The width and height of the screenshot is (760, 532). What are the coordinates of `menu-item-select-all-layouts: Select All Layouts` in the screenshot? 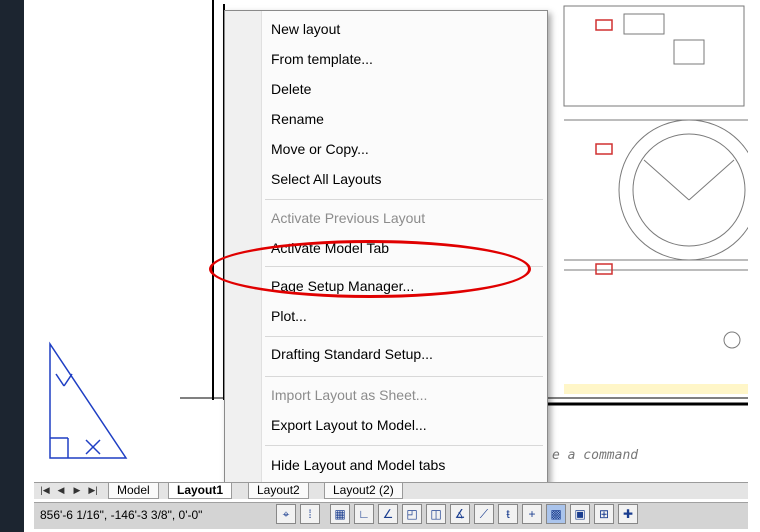 It's located at (326, 179).